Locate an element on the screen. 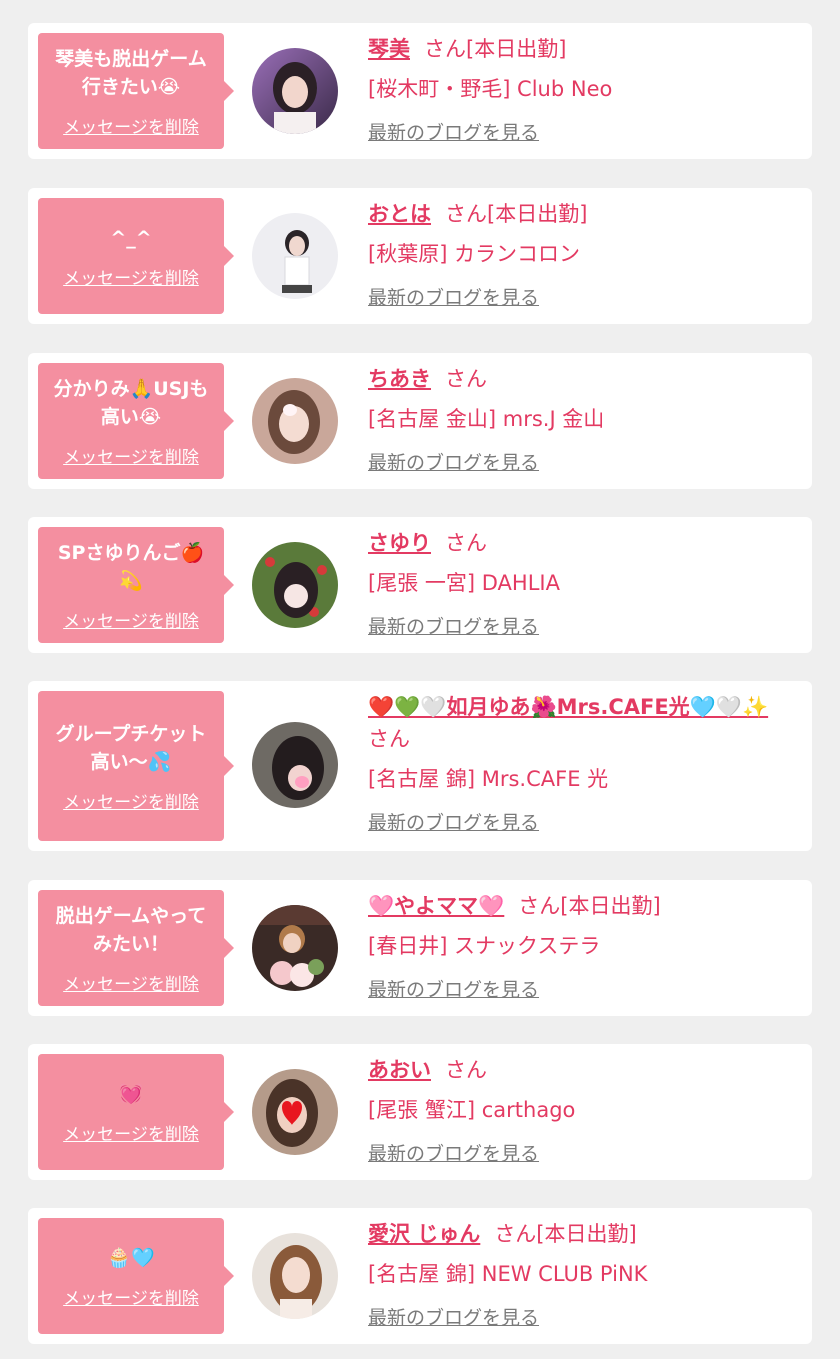 This screenshot has width=840, height=1359. message-text: ^_^ is located at coordinates (131, 237).